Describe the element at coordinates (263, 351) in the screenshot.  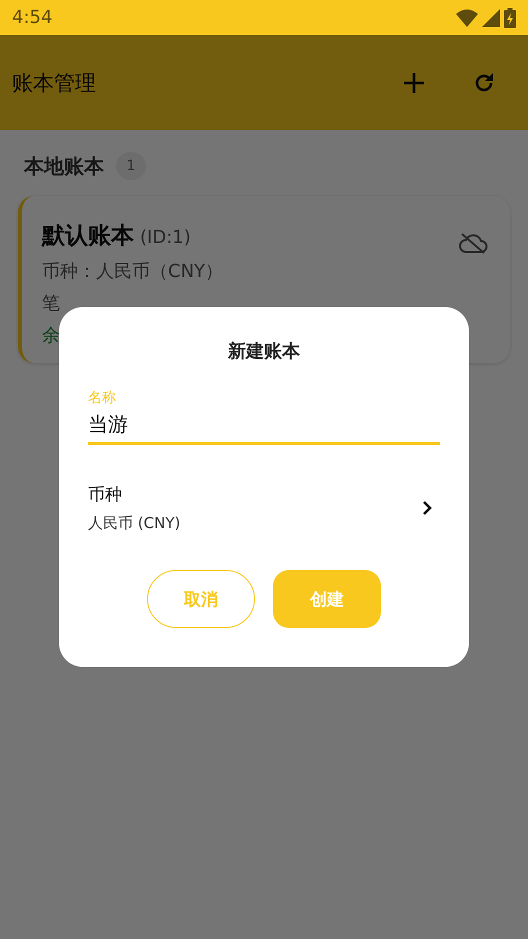
I see `dialog-title: 新建账本` at that location.